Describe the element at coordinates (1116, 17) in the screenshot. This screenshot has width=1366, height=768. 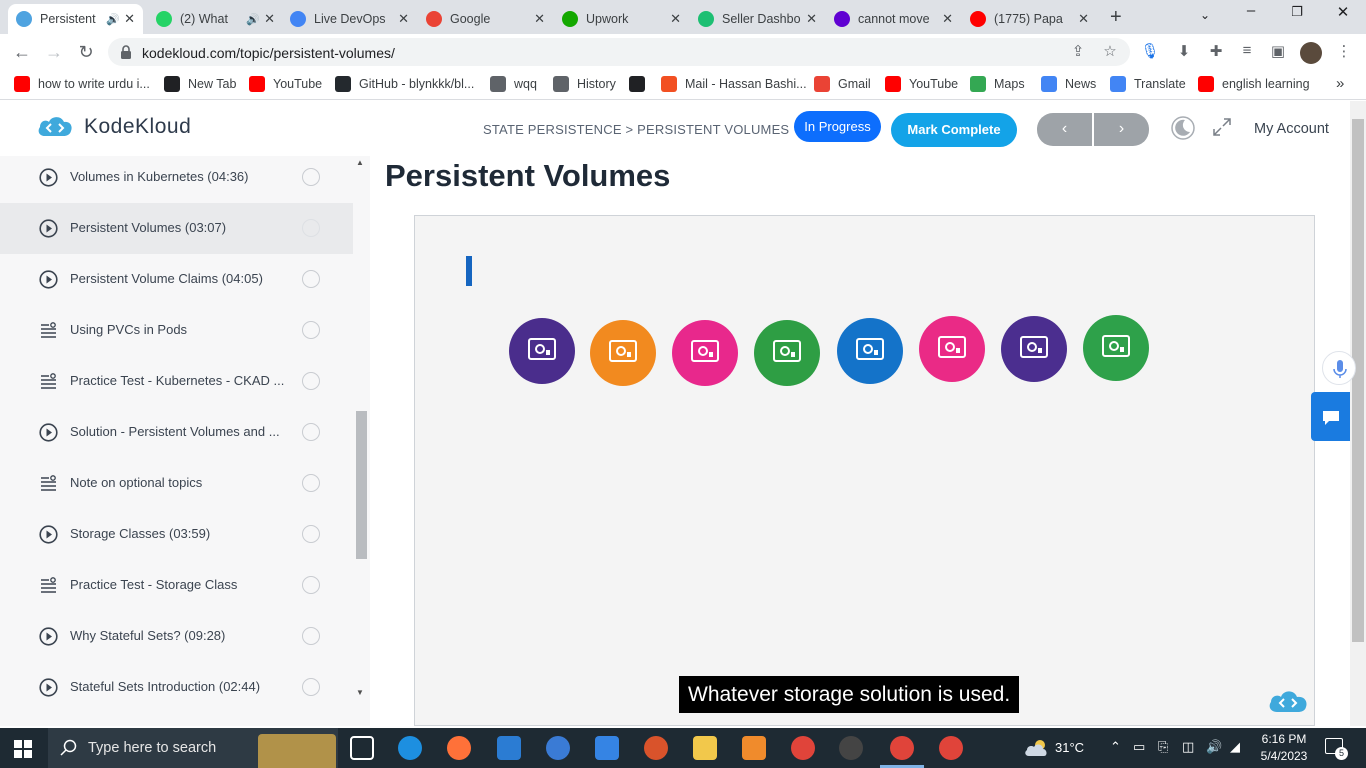
I see `new-tab-button: +` at that location.